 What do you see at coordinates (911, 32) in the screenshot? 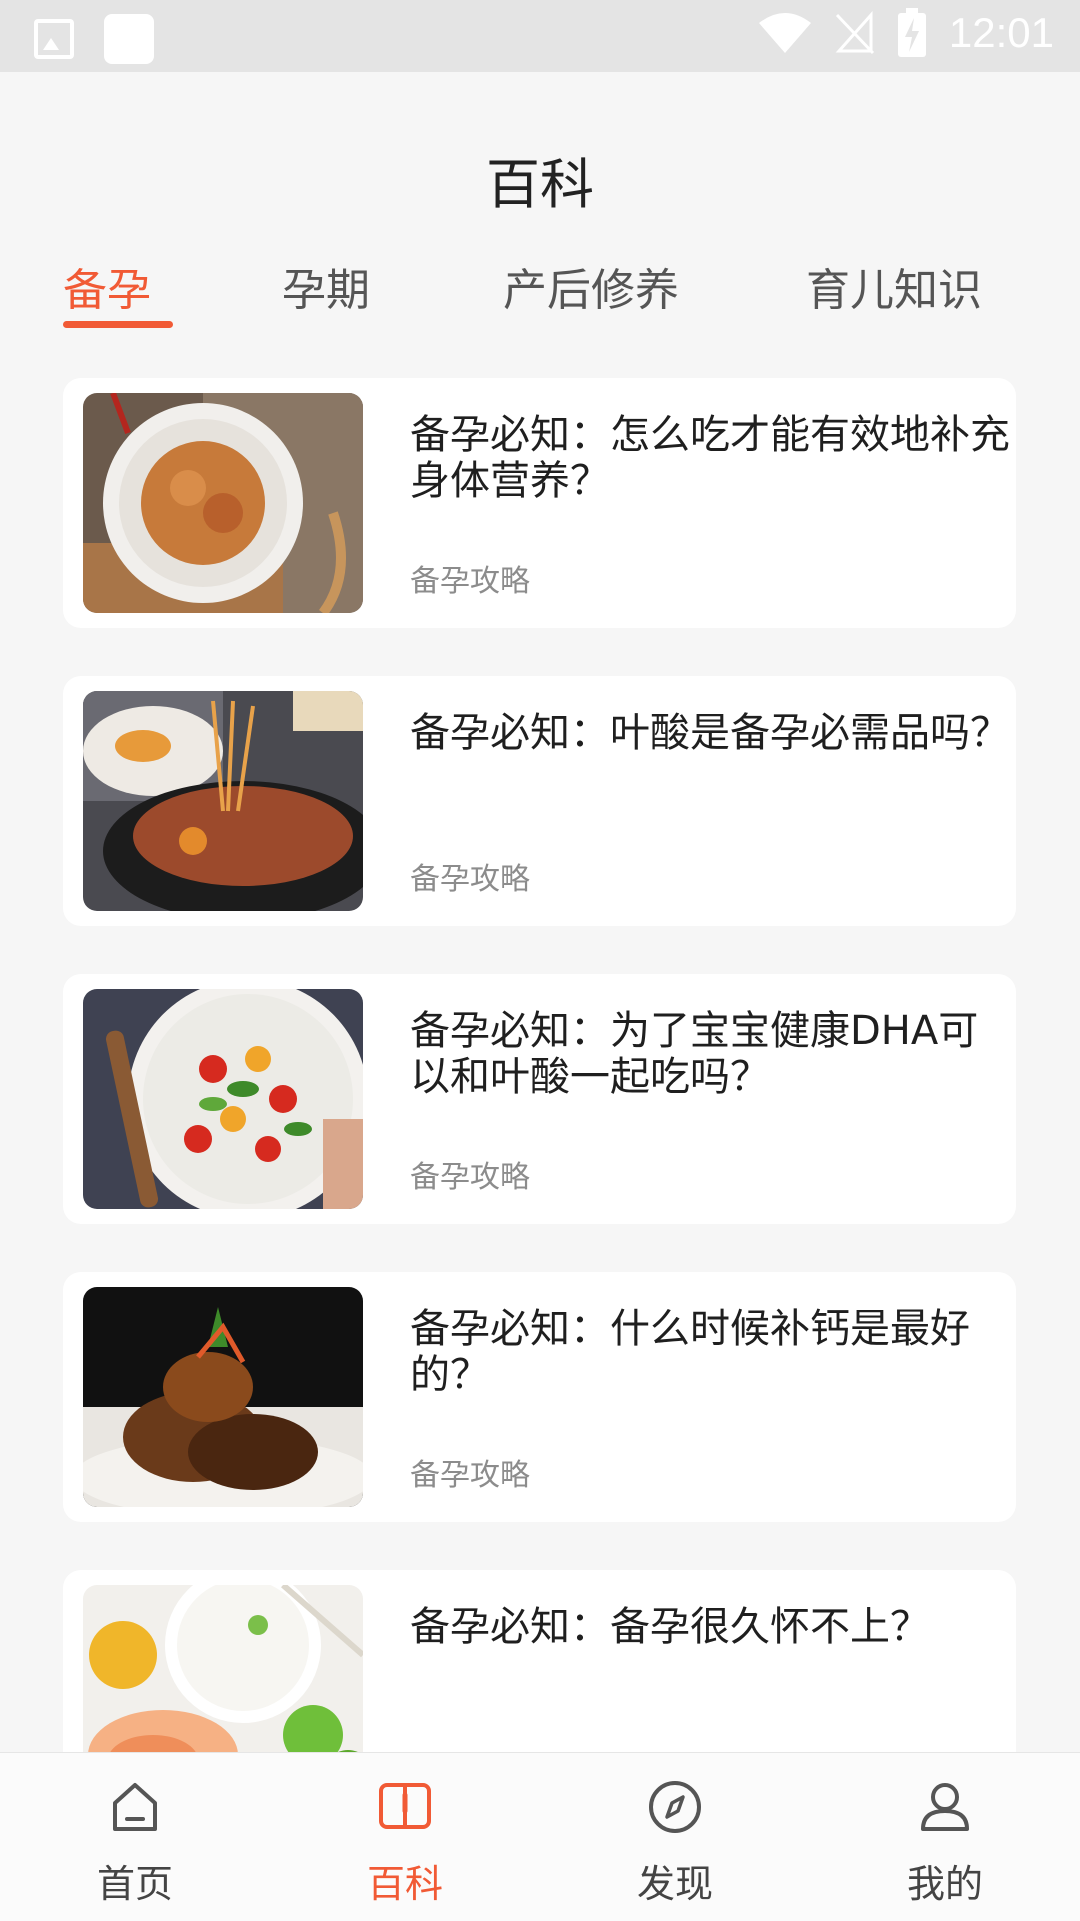
I see `battery-charging-icon` at bounding box center [911, 32].